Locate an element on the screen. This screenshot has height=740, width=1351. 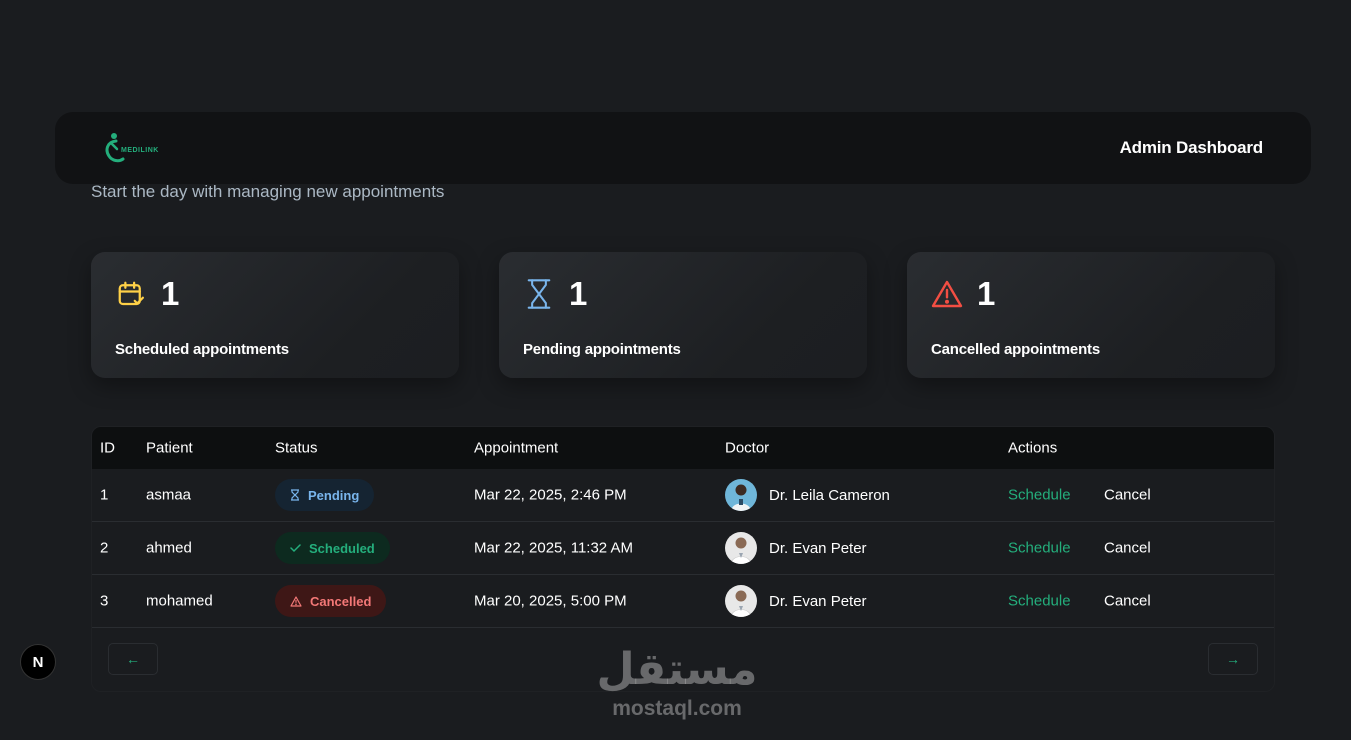
row-patient: ahmed is located at coordinates (169, 548).